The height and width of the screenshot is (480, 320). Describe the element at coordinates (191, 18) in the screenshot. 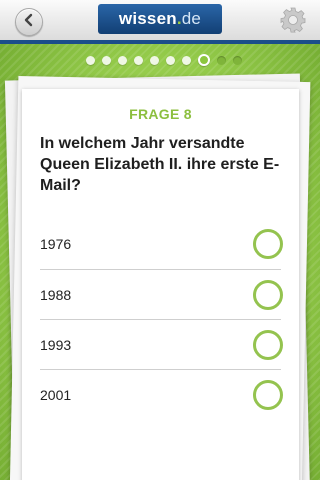

I see `logo-tld: de` at that location.